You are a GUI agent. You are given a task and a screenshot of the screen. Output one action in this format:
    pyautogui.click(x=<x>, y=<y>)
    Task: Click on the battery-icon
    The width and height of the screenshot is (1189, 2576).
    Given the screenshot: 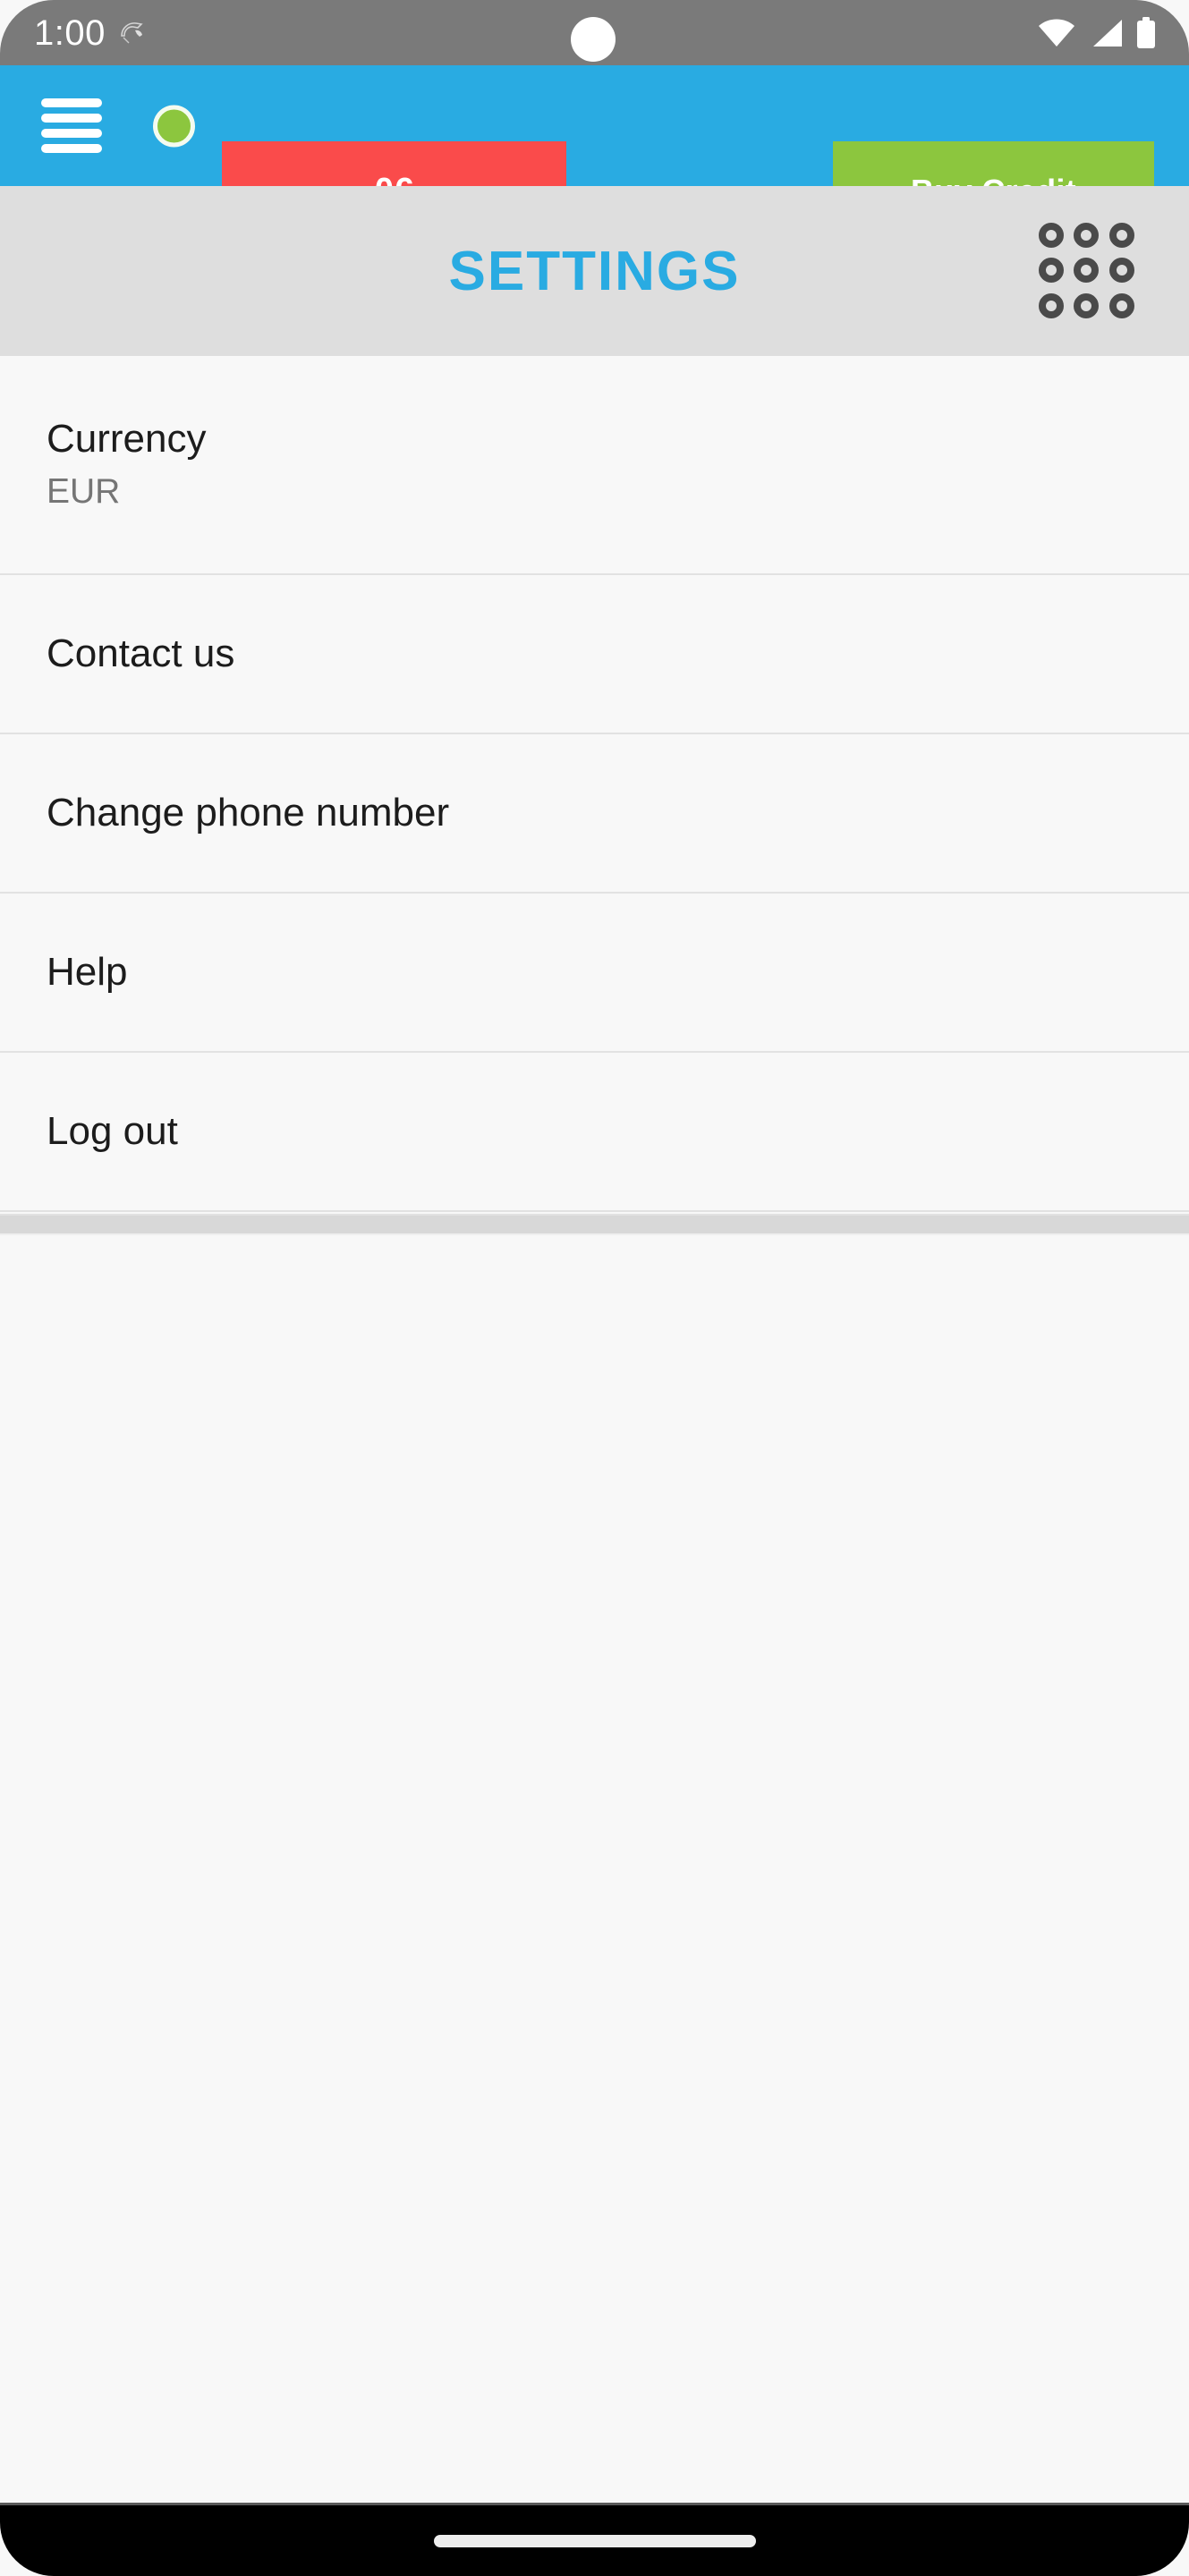 What is the action you would take?
    pyautogui.click(x=1146, y=32)
    